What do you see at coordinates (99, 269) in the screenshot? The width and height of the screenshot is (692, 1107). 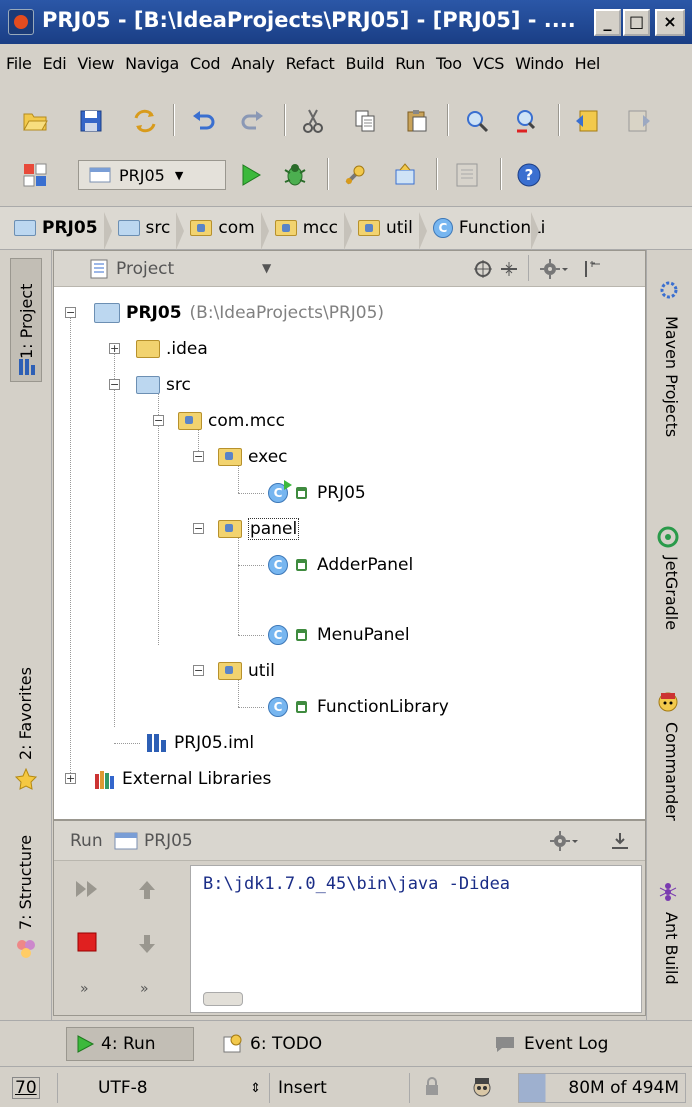 I see `project-view-icon` at bounding box center [99, 269].